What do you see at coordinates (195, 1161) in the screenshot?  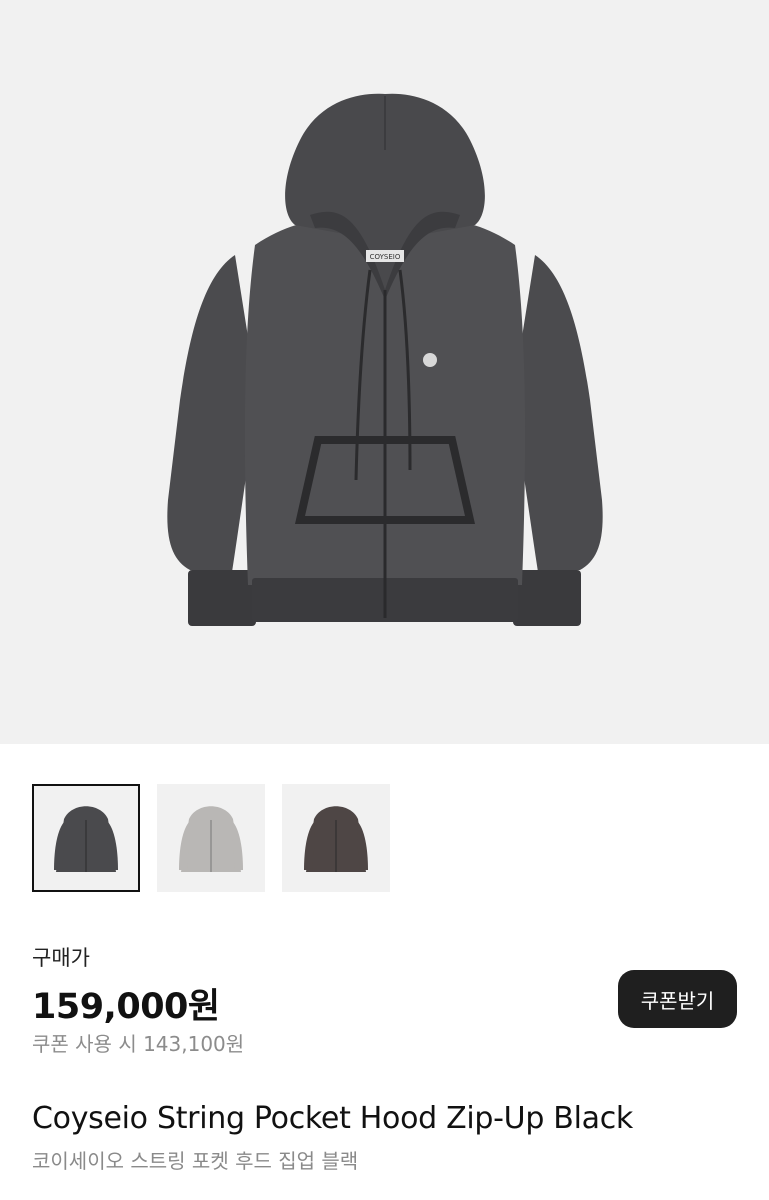 I see `product-title-ko: 코이세이오 스트링 포켓 후드 집업 블랙` at bounding box center [195, 1161].